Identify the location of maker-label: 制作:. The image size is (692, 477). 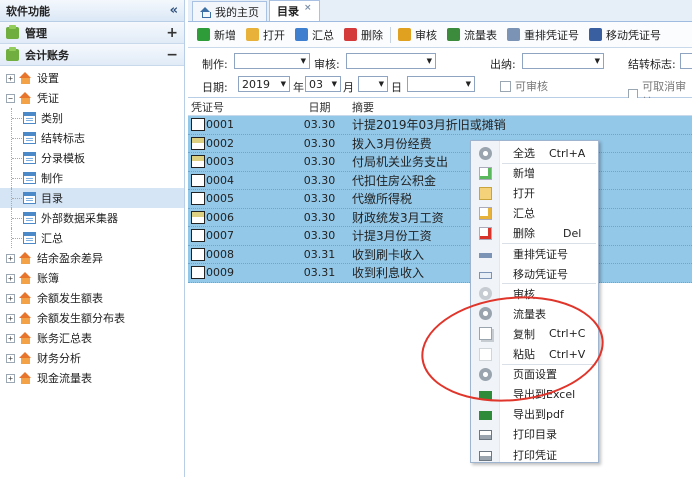
(215, 64).